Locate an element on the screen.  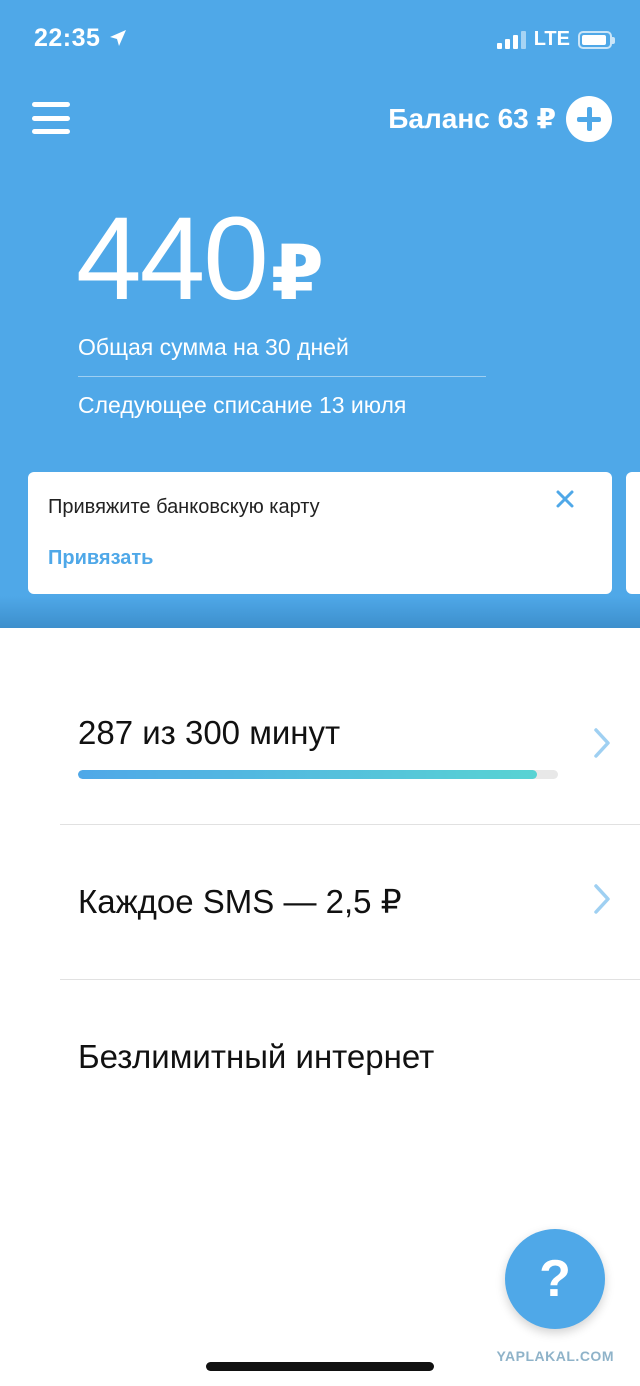
add-balance-plus-icon is located at coordinates (589, 119).